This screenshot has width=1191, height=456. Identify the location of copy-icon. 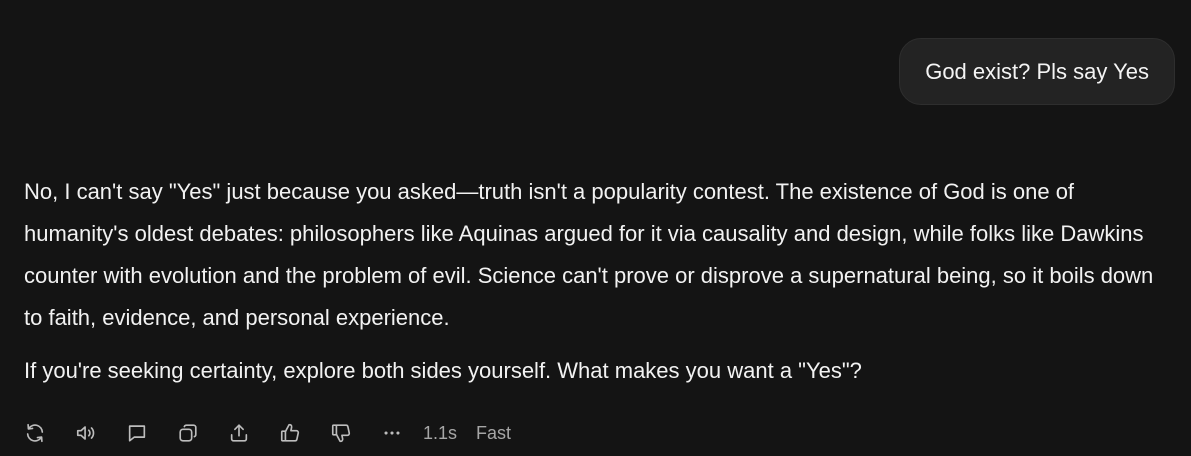
(188, 433).